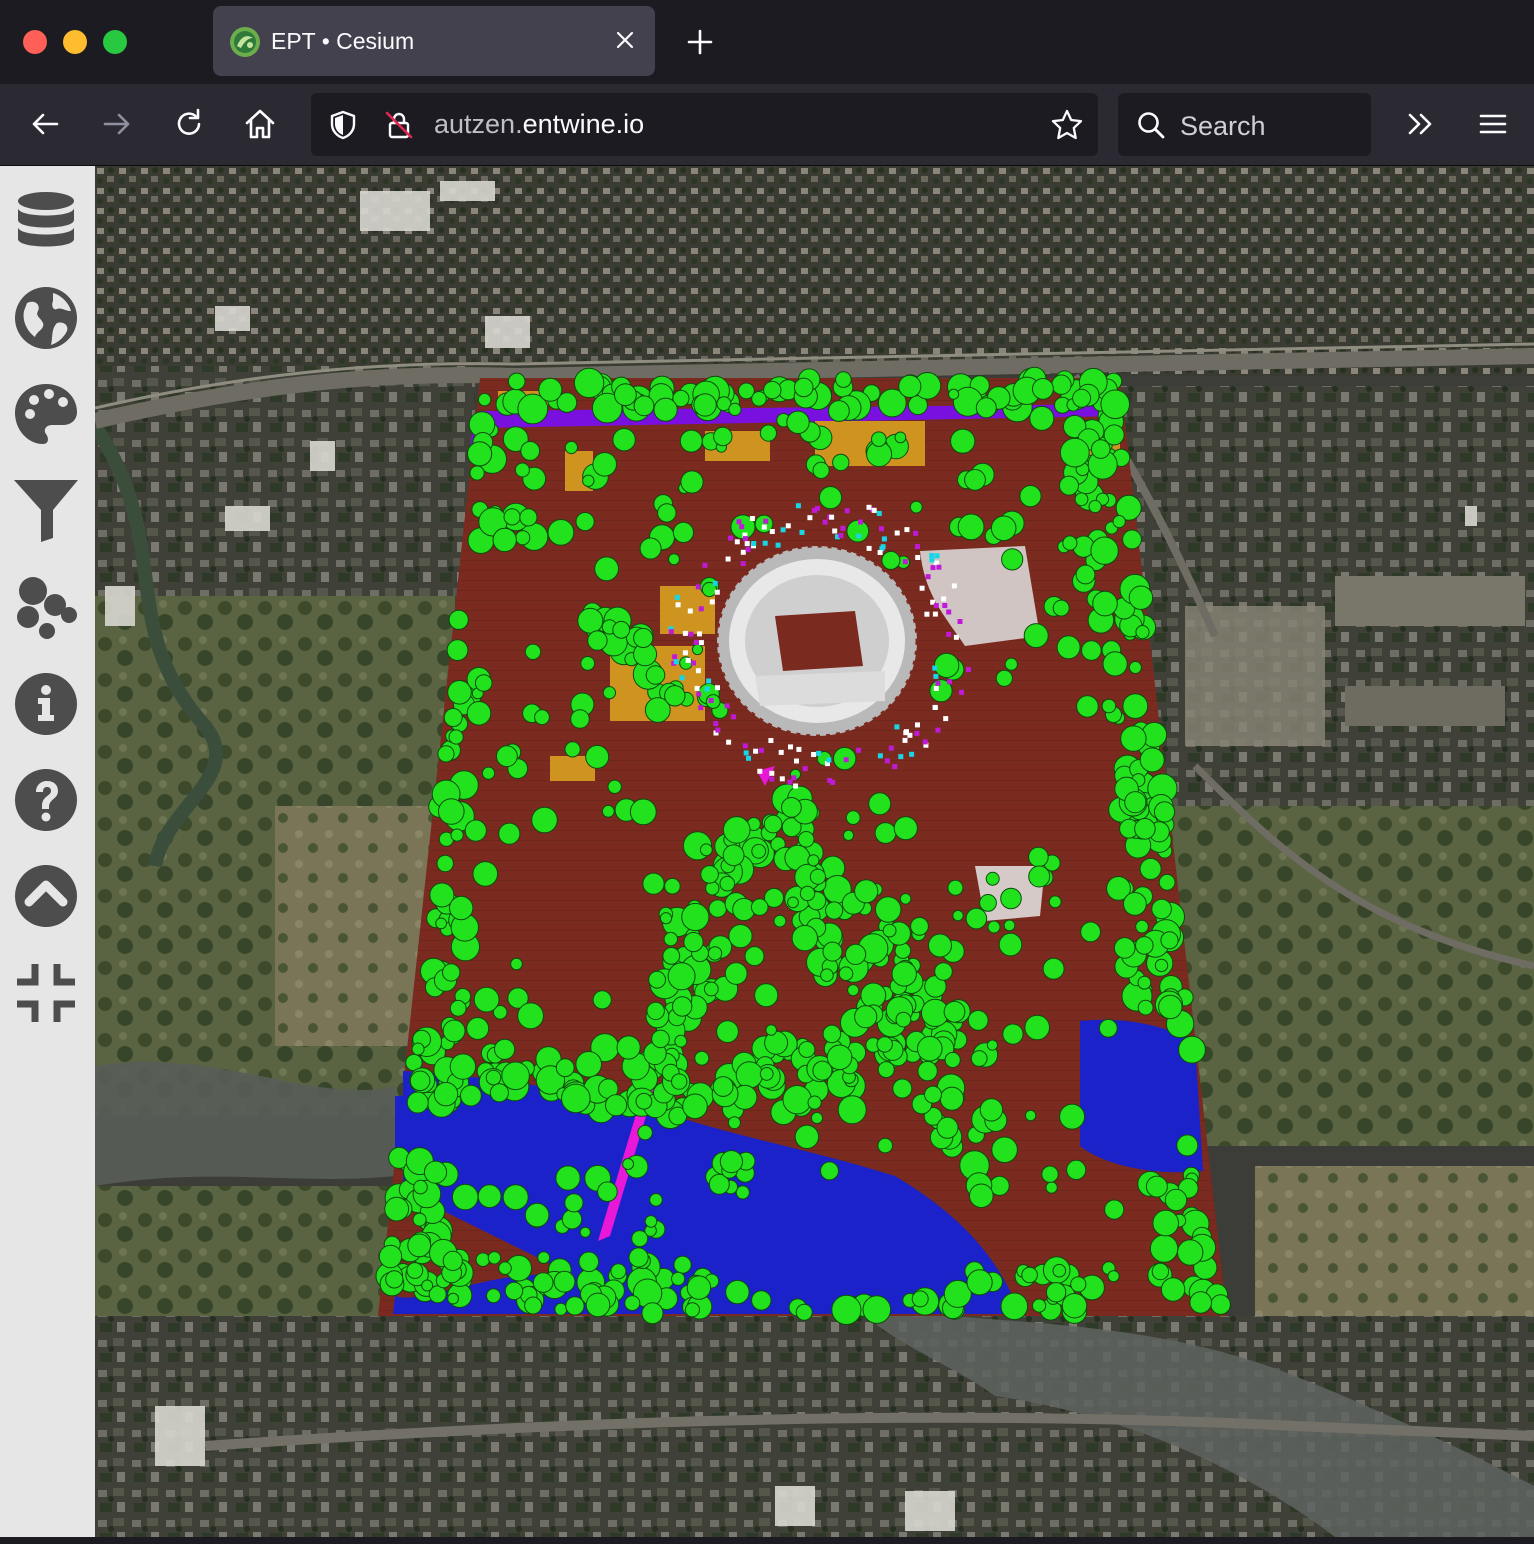 The image size is (1534, 1544). What do you see at coordinates (46, 993) in the screenshot?
I see `compress-icon` at bounding box center [46, 993].